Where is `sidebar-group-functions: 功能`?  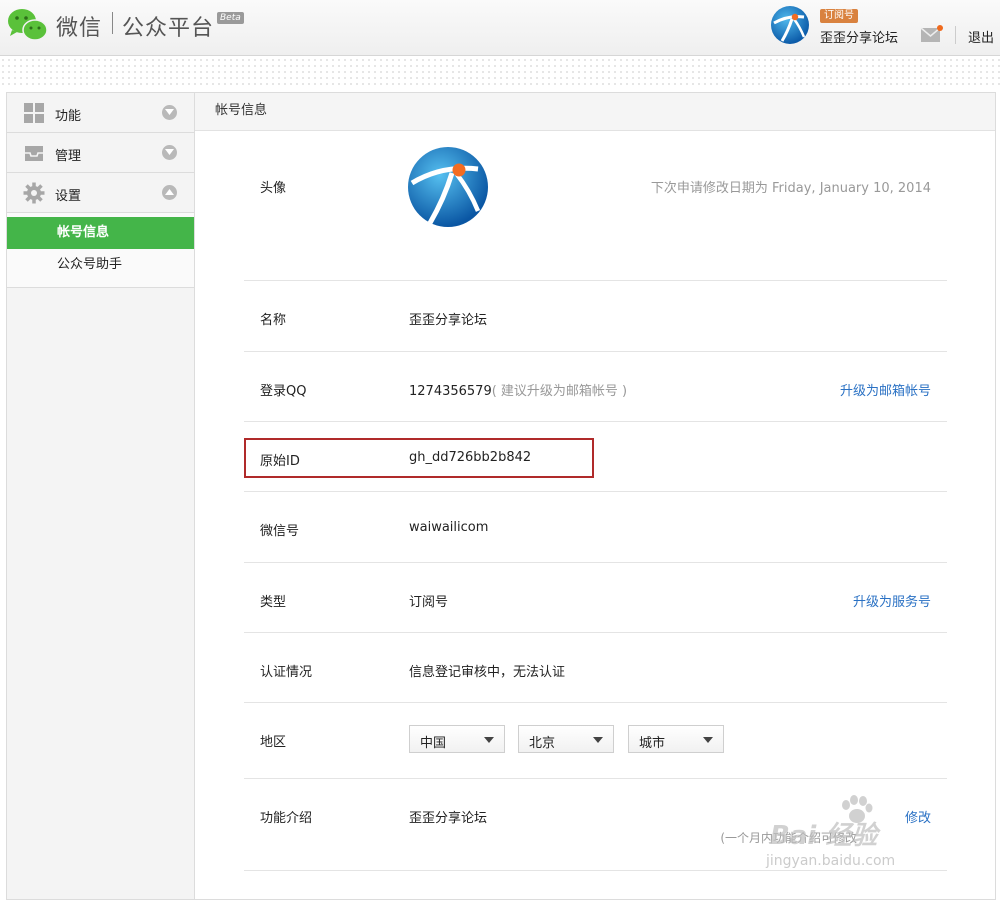
sidebar-group-functions: 功能 is located at coordinates (100, 113).